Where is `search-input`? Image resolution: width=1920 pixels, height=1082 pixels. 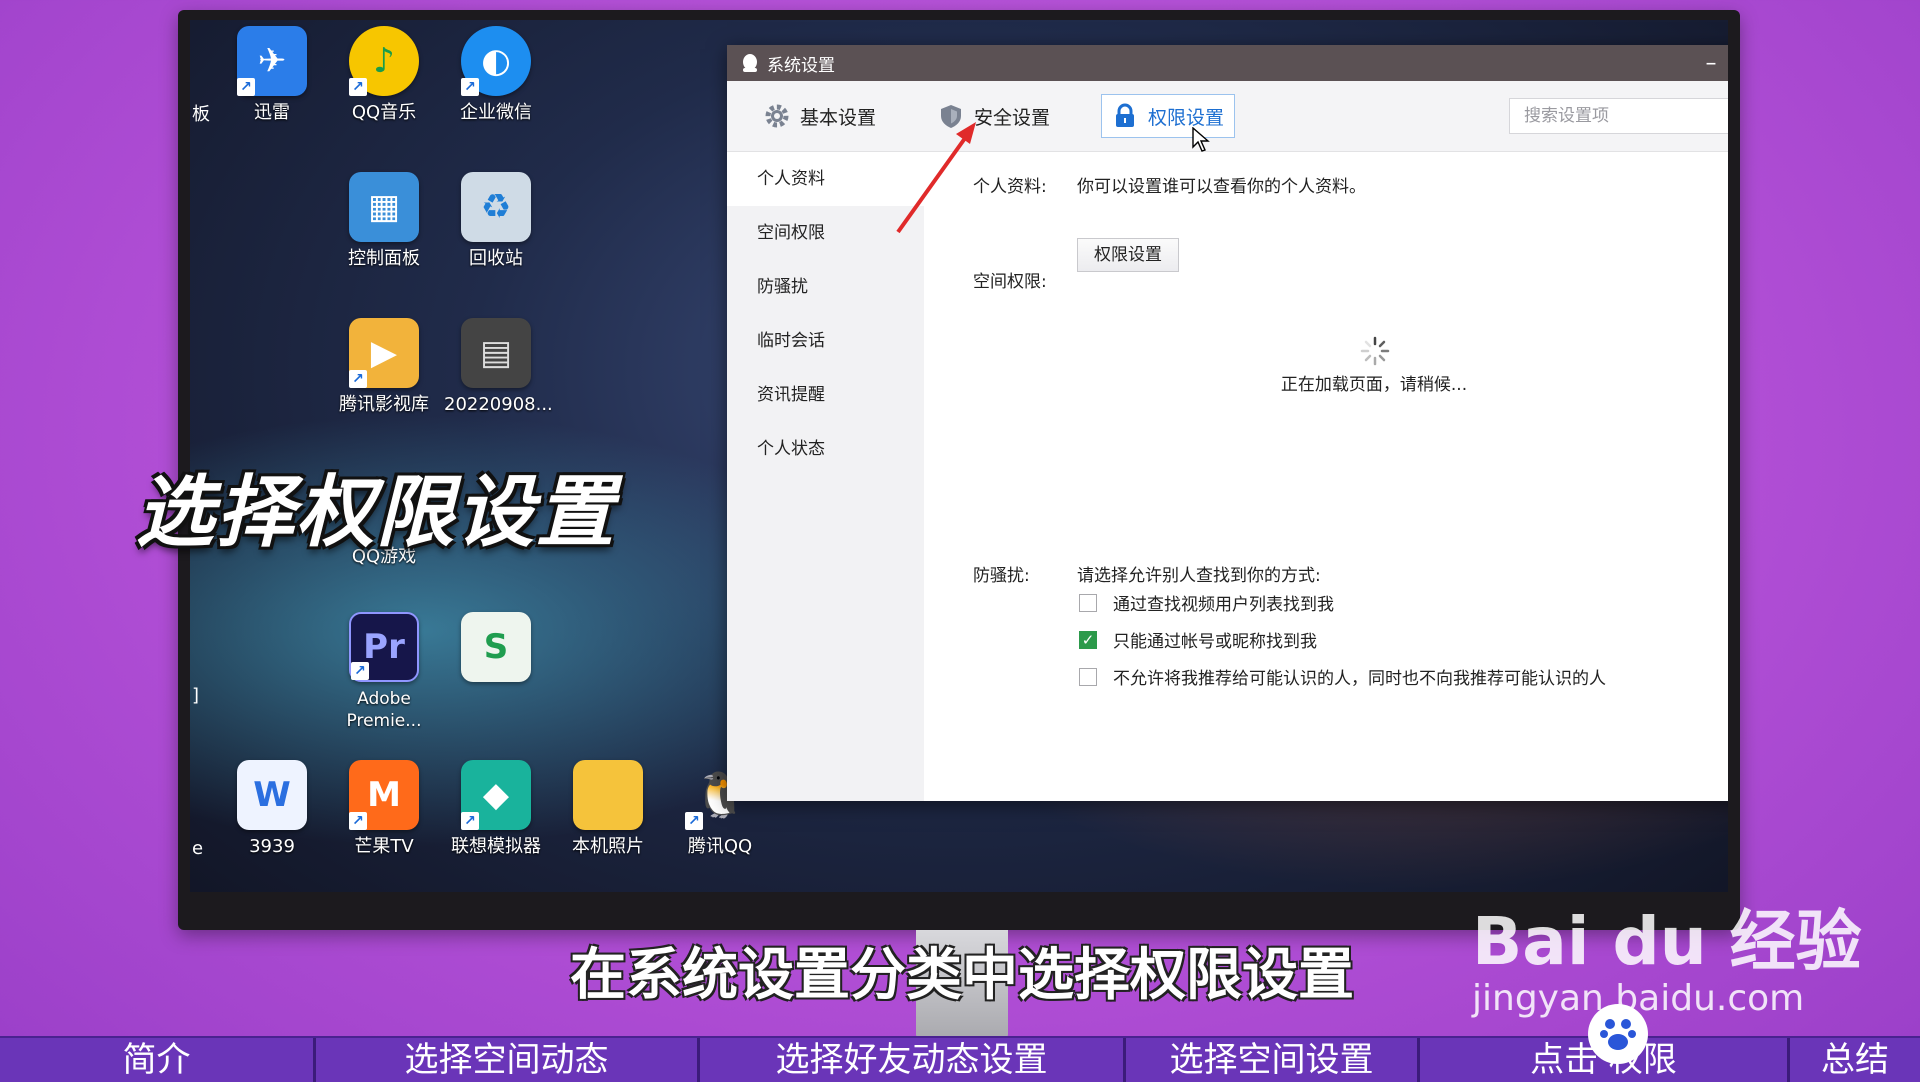
search-input is located at coordinates (1625, 116).